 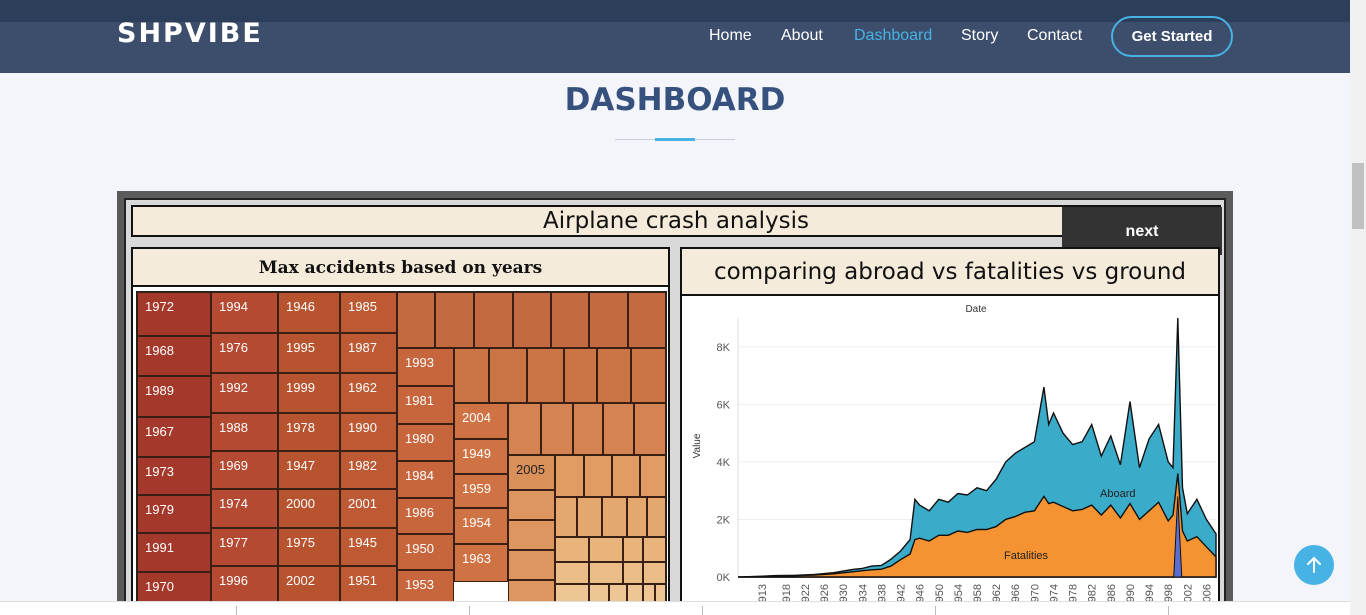 I want to click on treemap-tile: 1981, so click(x=425, y=405).